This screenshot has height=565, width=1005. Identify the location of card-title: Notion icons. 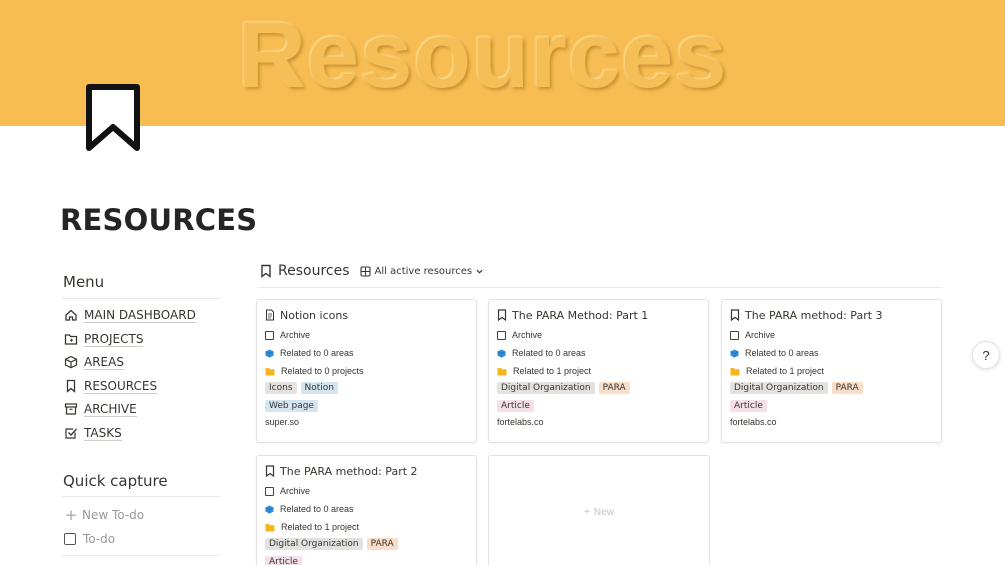
(314, 315).